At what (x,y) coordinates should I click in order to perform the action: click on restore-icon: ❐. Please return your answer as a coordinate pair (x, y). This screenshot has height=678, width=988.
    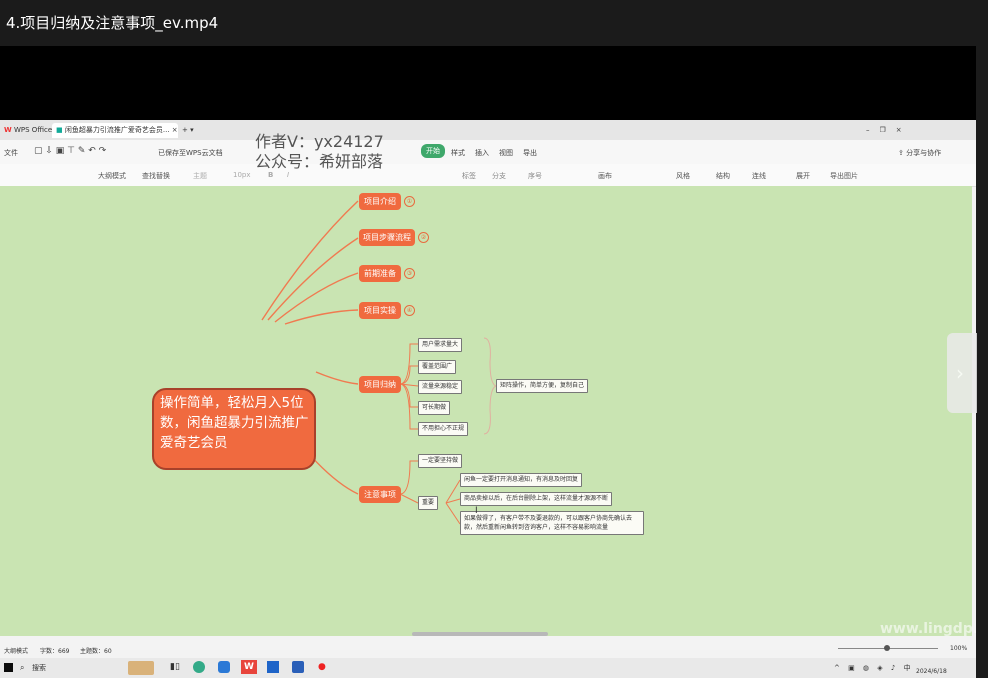
    Looking at the image, I should click on (888, 130).